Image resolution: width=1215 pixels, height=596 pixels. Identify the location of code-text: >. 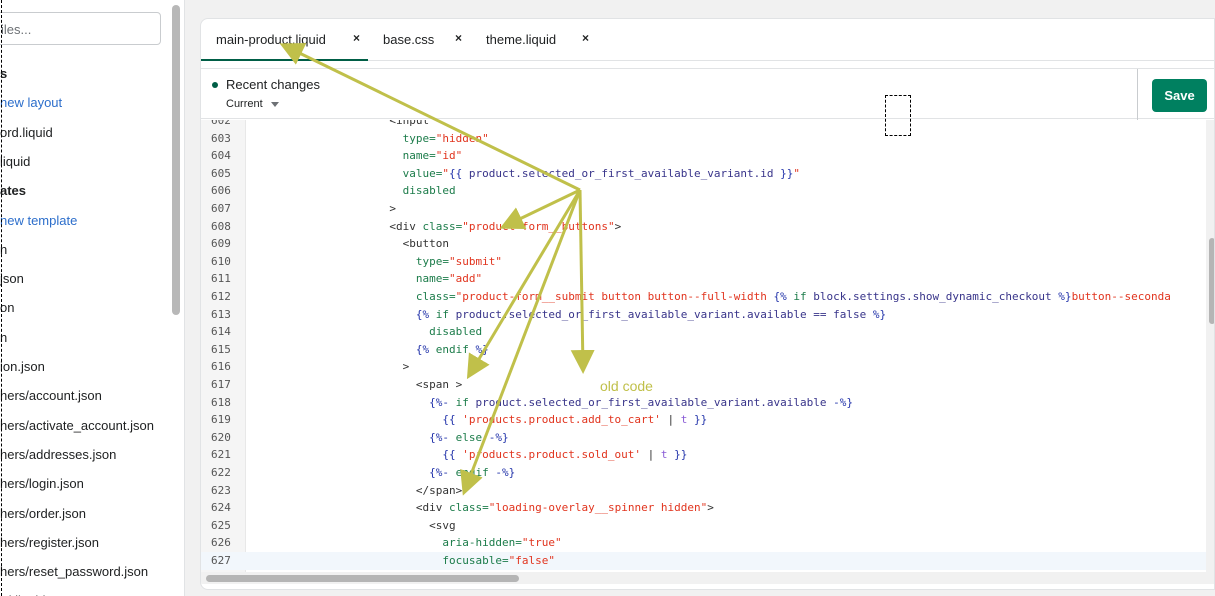
(326, 209).